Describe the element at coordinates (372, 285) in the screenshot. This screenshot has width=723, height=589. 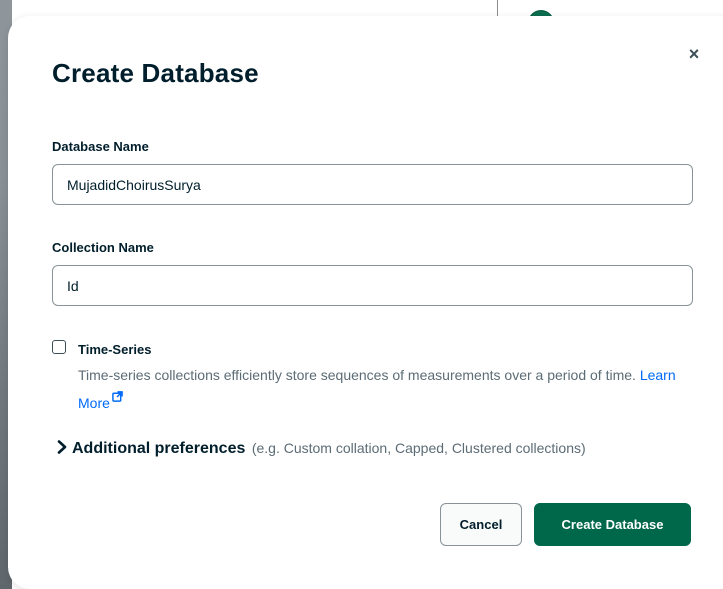
I see `collection-name-input` at that location.